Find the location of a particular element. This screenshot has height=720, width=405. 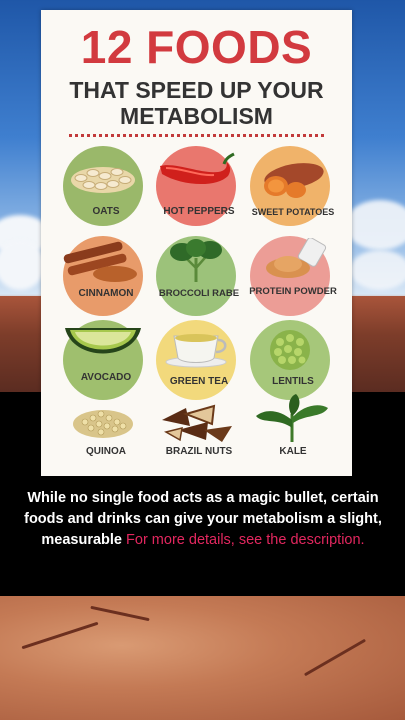

food-label: QUINOA is located at coordinates (106, 451).